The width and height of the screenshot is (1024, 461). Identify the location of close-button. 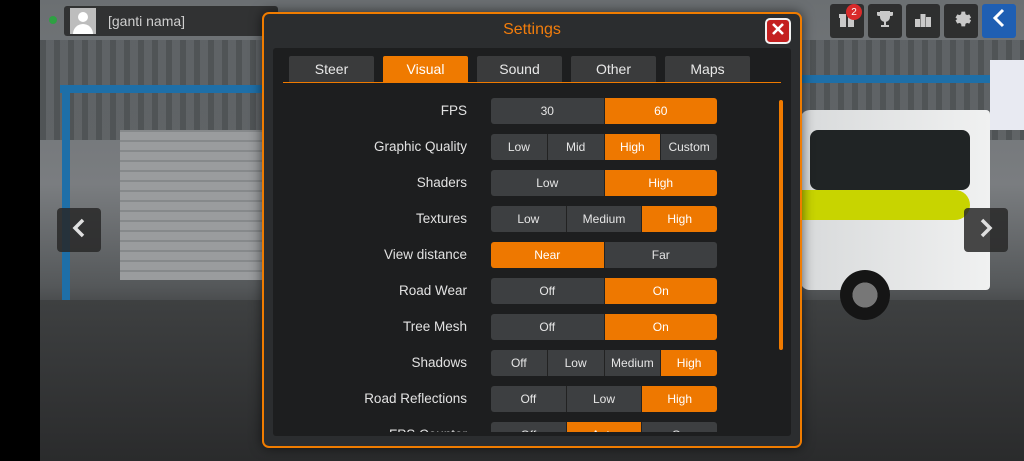
(778, 31).